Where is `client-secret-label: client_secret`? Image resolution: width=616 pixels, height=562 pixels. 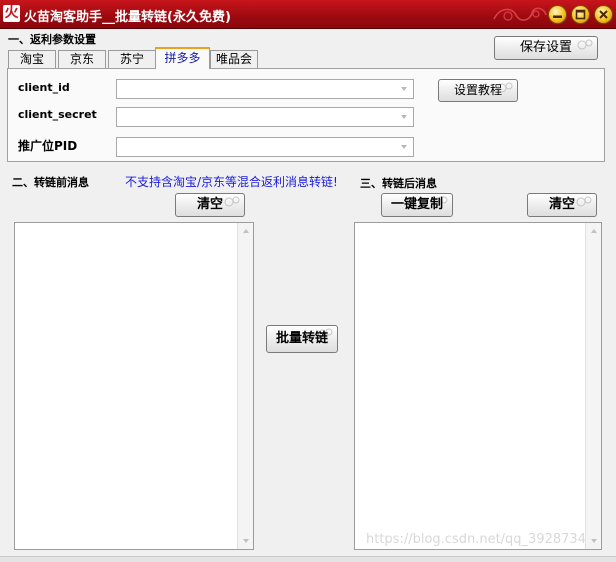
client-secret-label: client_secret is located at coordinates (57, 114).